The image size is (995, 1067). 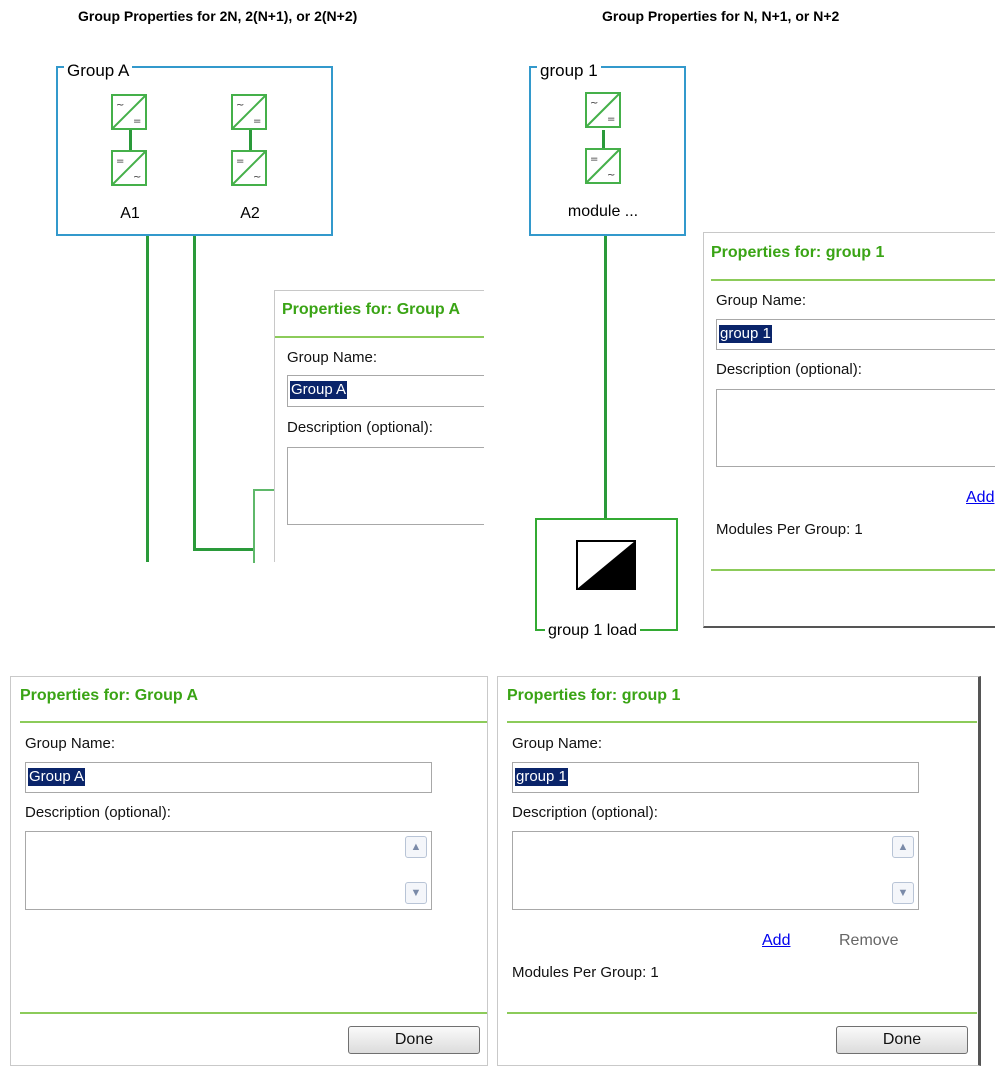 What do you see at coordinates (869, 941) in the screenshot?
I see `remove-link: Remove` at bounding box center [869, 941].